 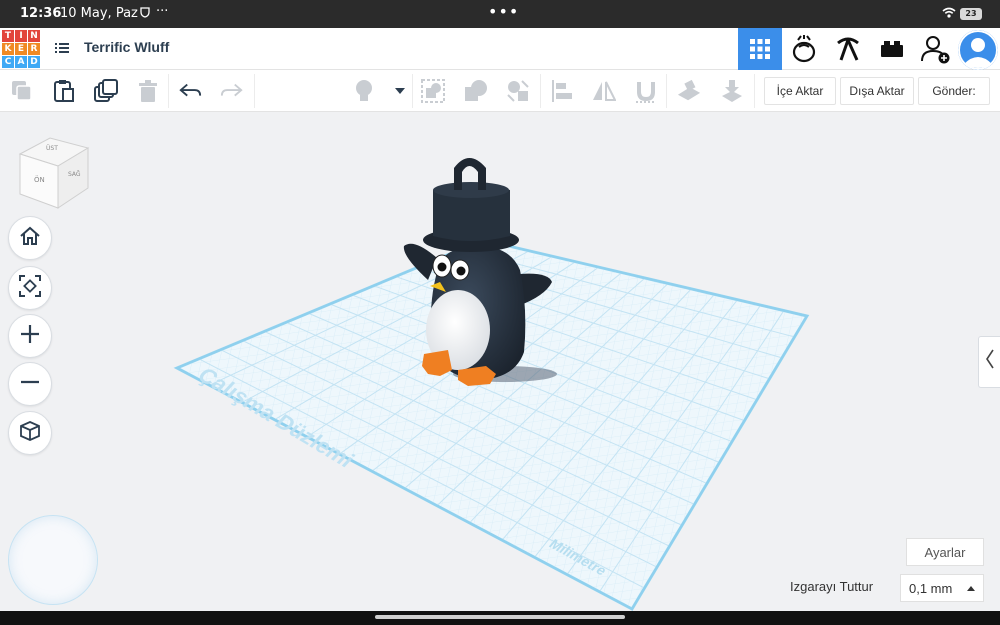 I want to click on notification-icon, so click(x=145, y=13).